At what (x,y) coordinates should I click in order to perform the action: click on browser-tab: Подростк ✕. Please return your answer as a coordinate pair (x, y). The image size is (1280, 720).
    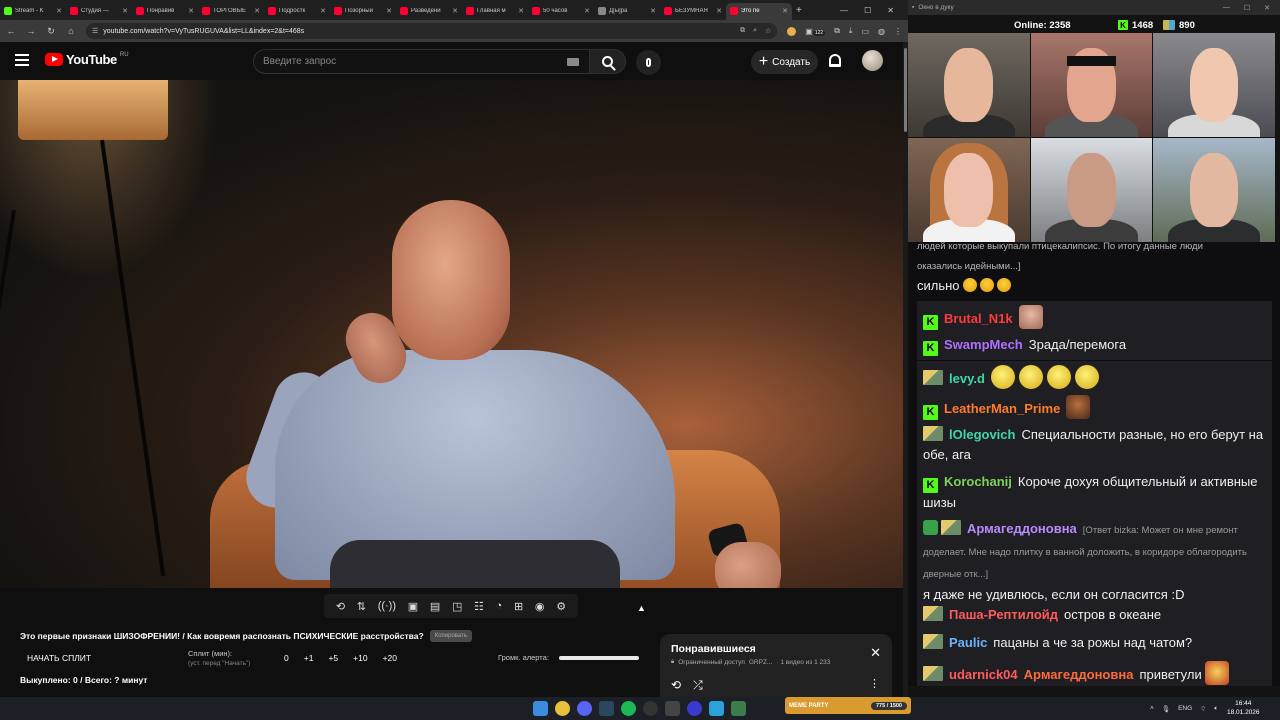
    Looking at the image, I should click on (297, 11).